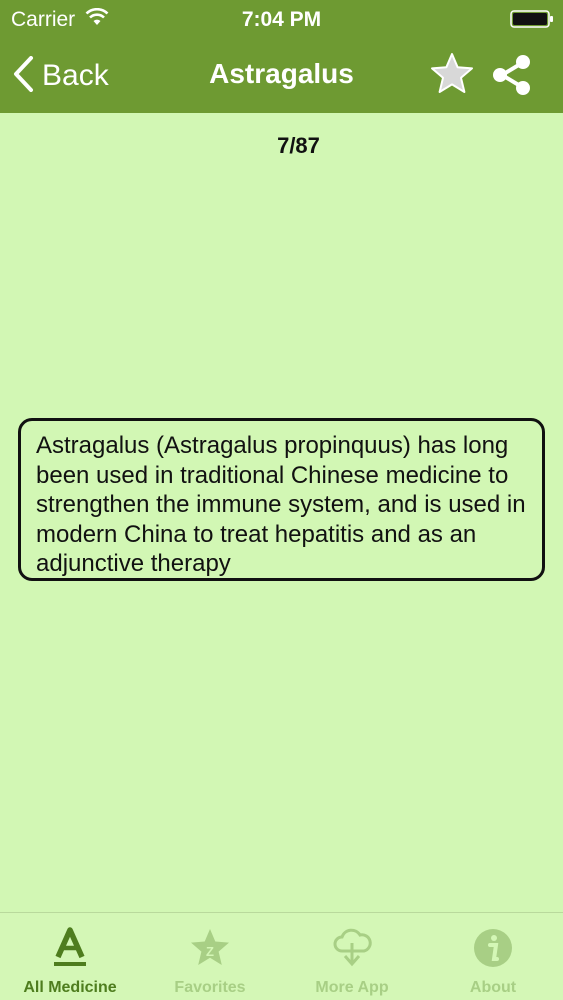  I want to click on favorite-button, so click(452, 76).